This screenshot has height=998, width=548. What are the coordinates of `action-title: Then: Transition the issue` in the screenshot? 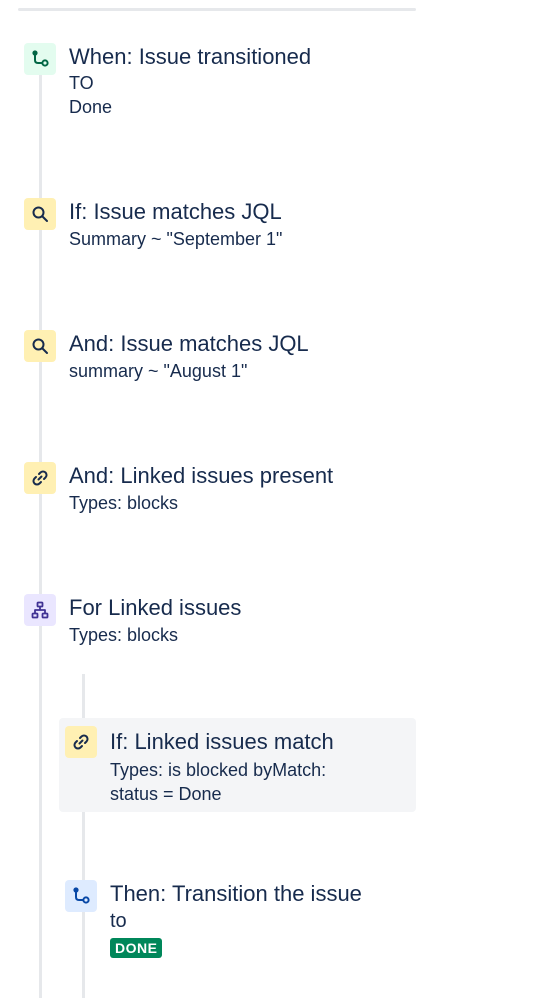 It's located at (236, 893).